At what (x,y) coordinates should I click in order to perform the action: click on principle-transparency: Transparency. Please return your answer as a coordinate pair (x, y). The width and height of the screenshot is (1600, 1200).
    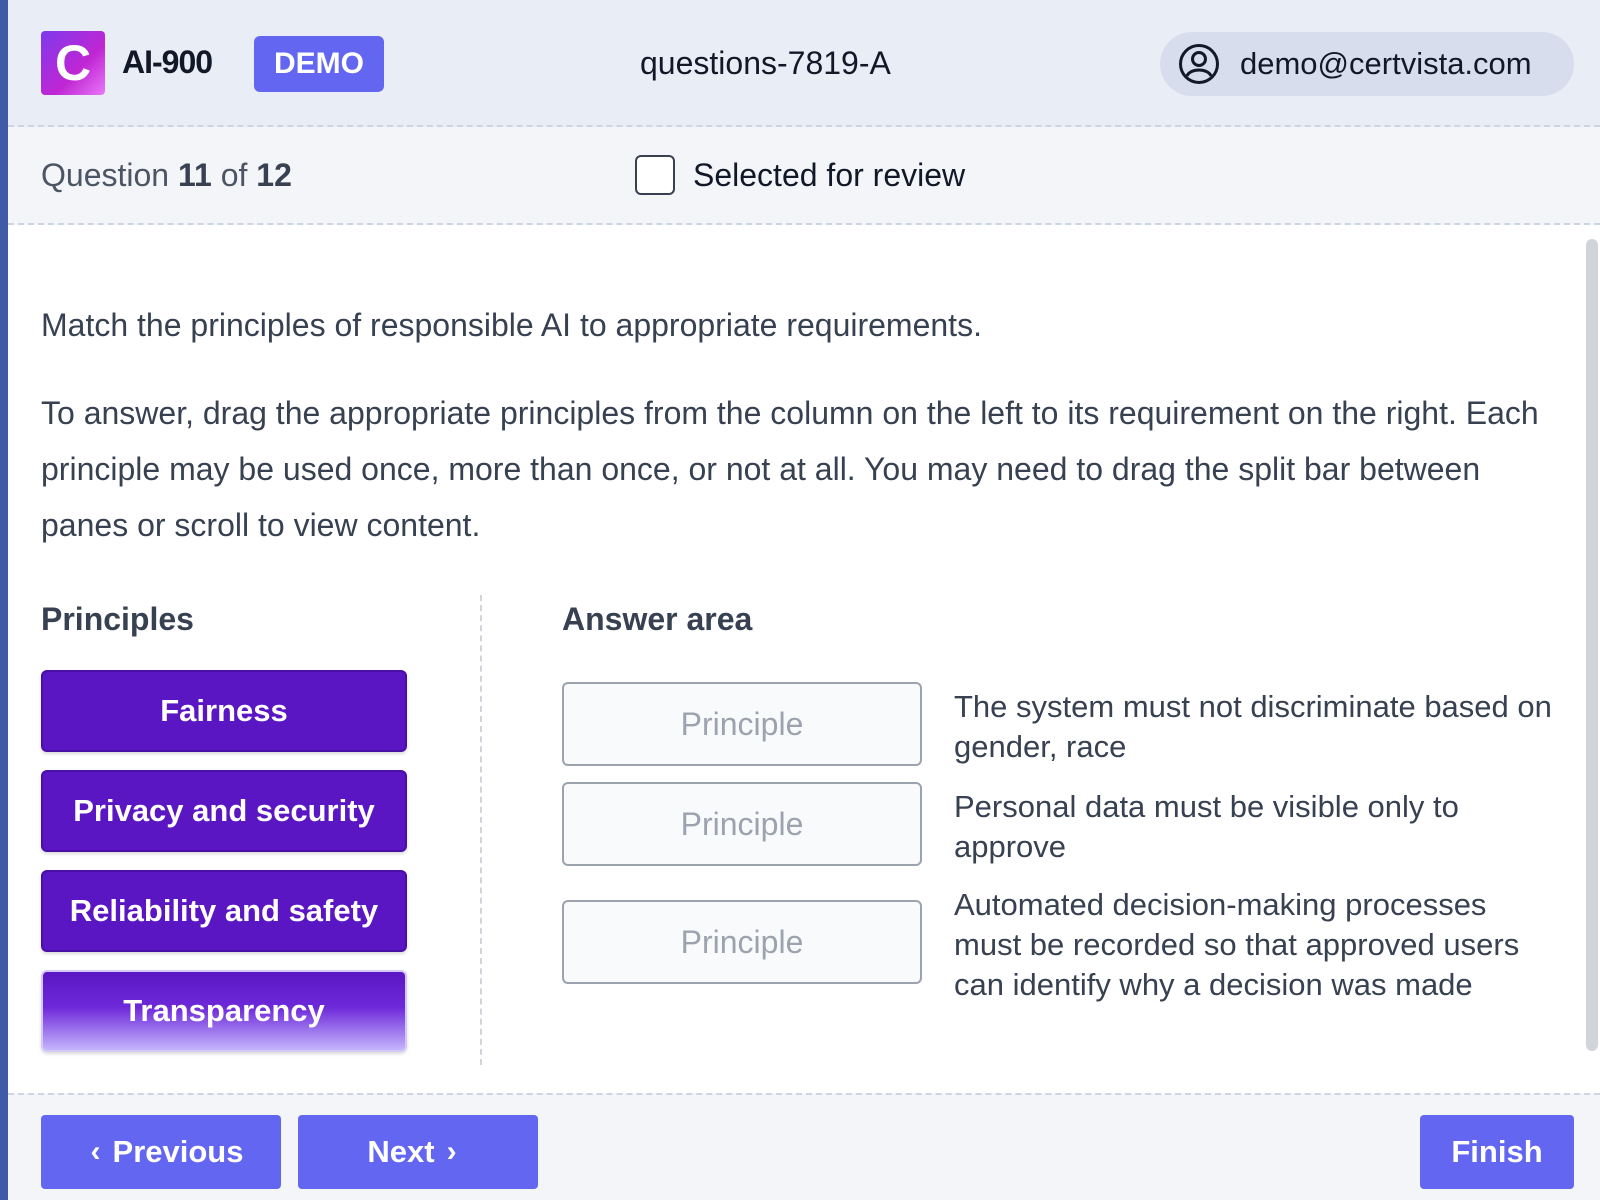
    Looking at the image, I should click on (224, 1011).